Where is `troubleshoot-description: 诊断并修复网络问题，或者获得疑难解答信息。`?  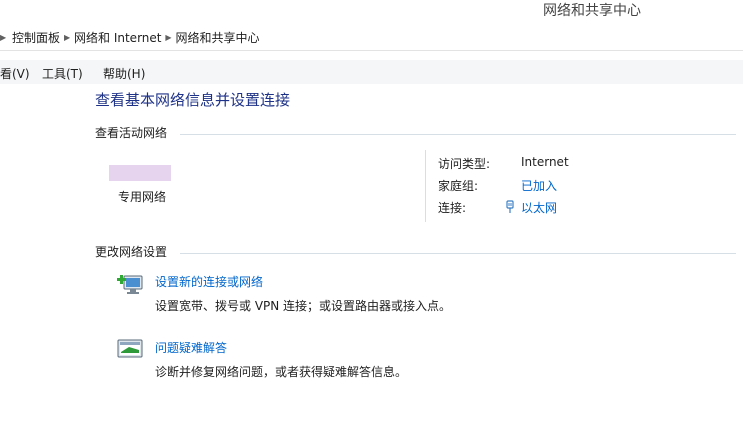 troubleshoot-description: 诊断并修复网络问题，或者获得疑难解答信息。 is located at coordinates (281, 372).